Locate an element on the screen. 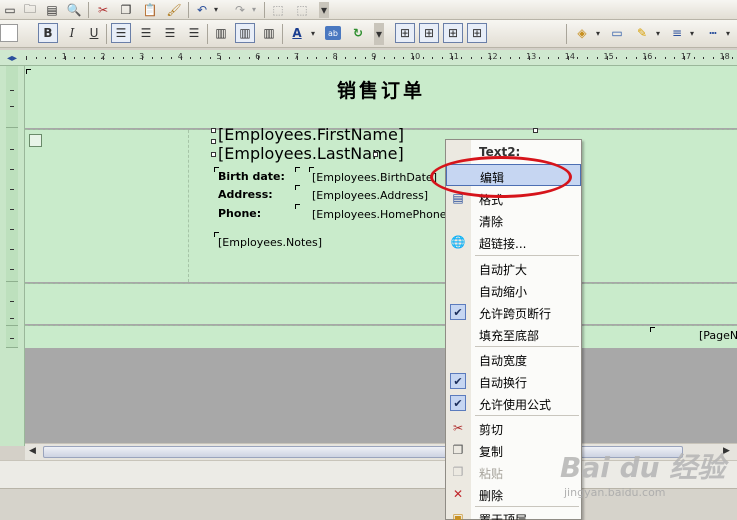 Image resolution: width=737 pixels, height=520 pixels. menu-item-auto-grow: 自动扩大 is located at coordinates (513, 268).